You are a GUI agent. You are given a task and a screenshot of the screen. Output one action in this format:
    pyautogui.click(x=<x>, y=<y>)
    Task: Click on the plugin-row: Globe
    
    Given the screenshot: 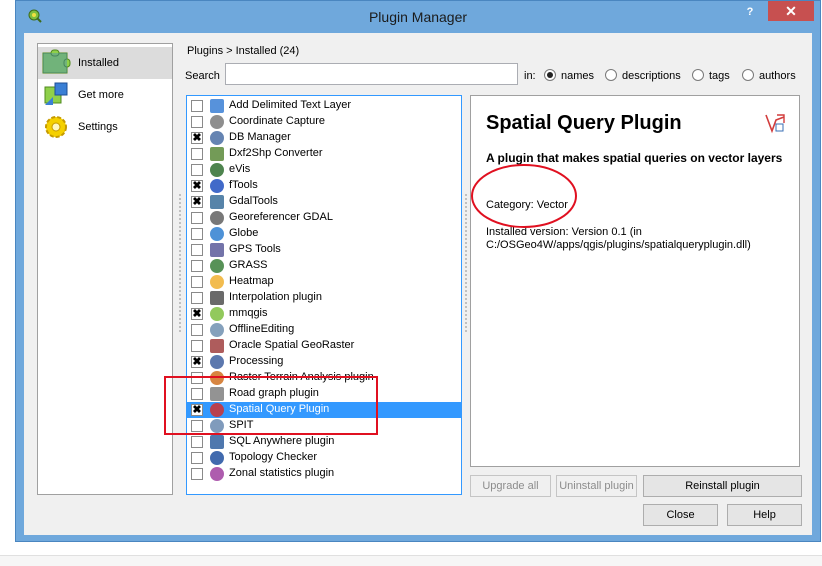 What is the action you would take?
    pyautogui.click(x=324, y=234)
    